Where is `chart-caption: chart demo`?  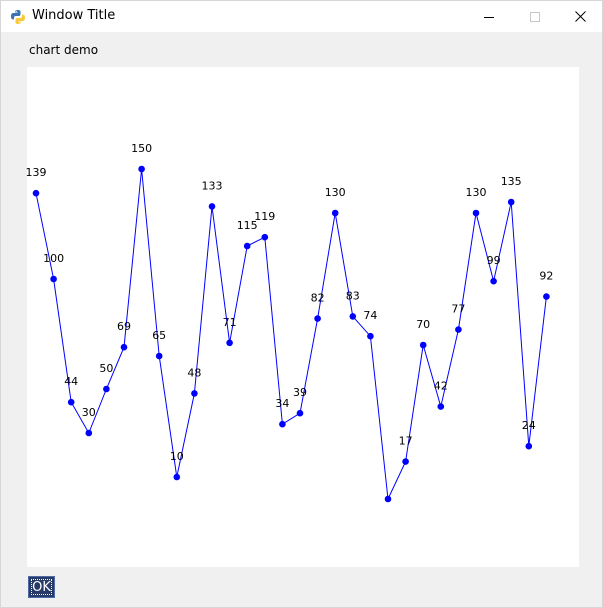 chart-caption: chart demo is located at coordinates (64, 50).